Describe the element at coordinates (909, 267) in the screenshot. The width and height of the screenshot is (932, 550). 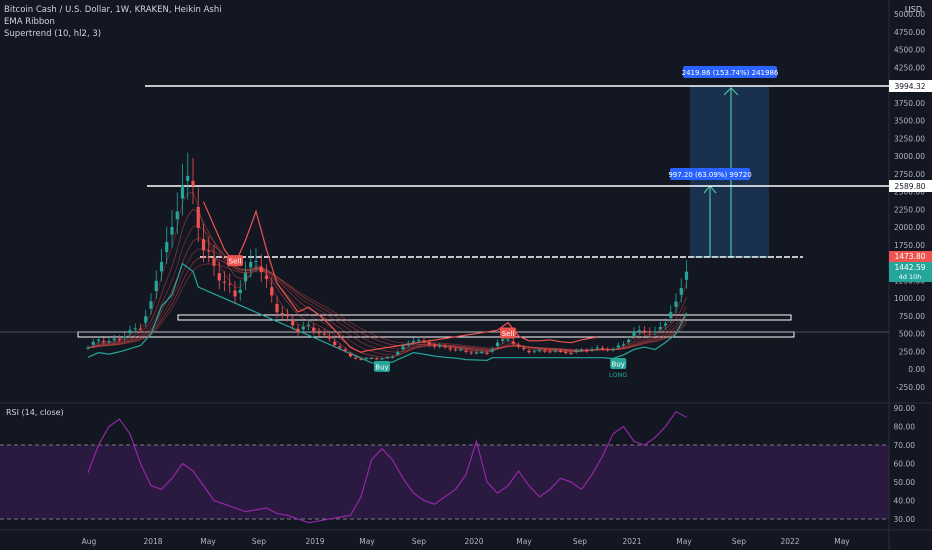
I see `price-tag-current-text: 1442.59` at that location.